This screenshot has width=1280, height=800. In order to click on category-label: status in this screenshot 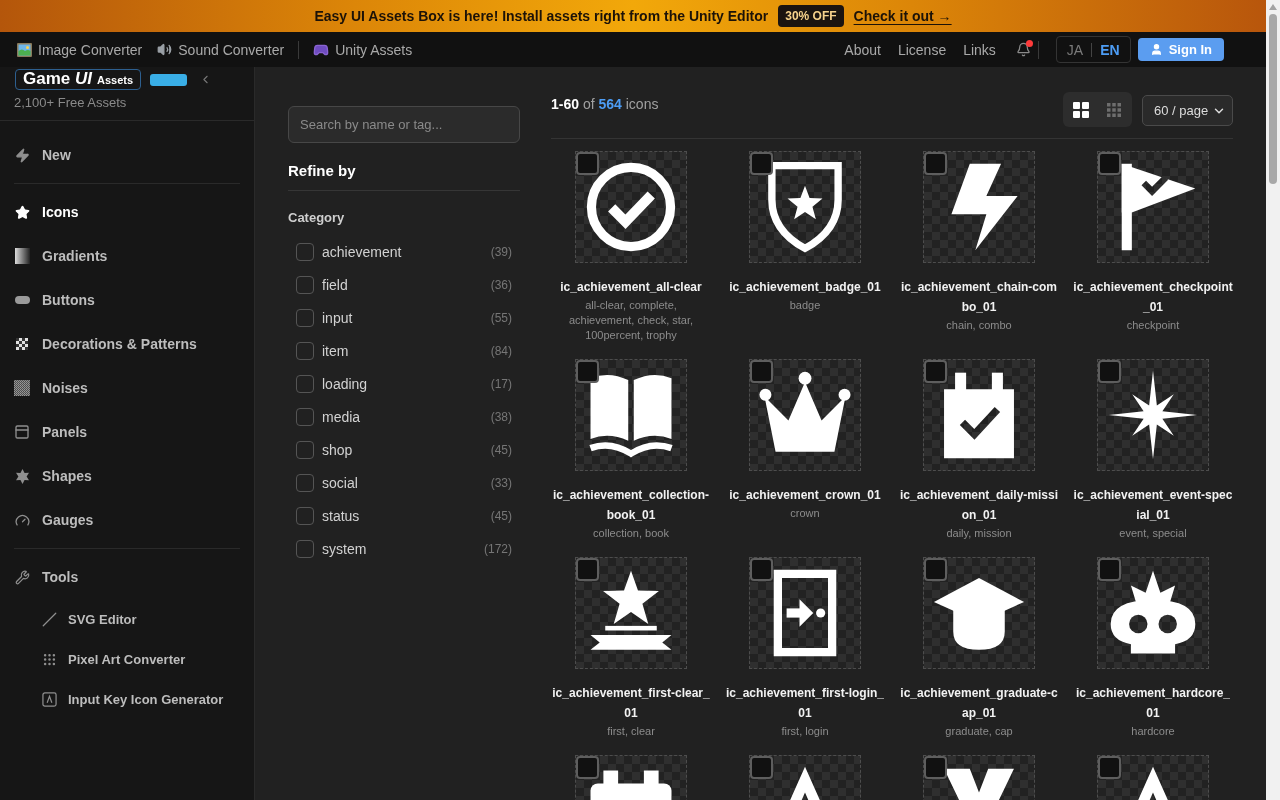, I will do `click(341, 515)`.